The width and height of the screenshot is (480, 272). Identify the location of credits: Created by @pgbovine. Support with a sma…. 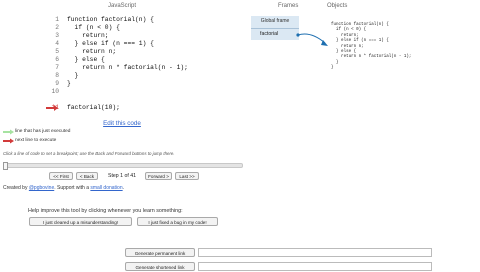
(64, 188).